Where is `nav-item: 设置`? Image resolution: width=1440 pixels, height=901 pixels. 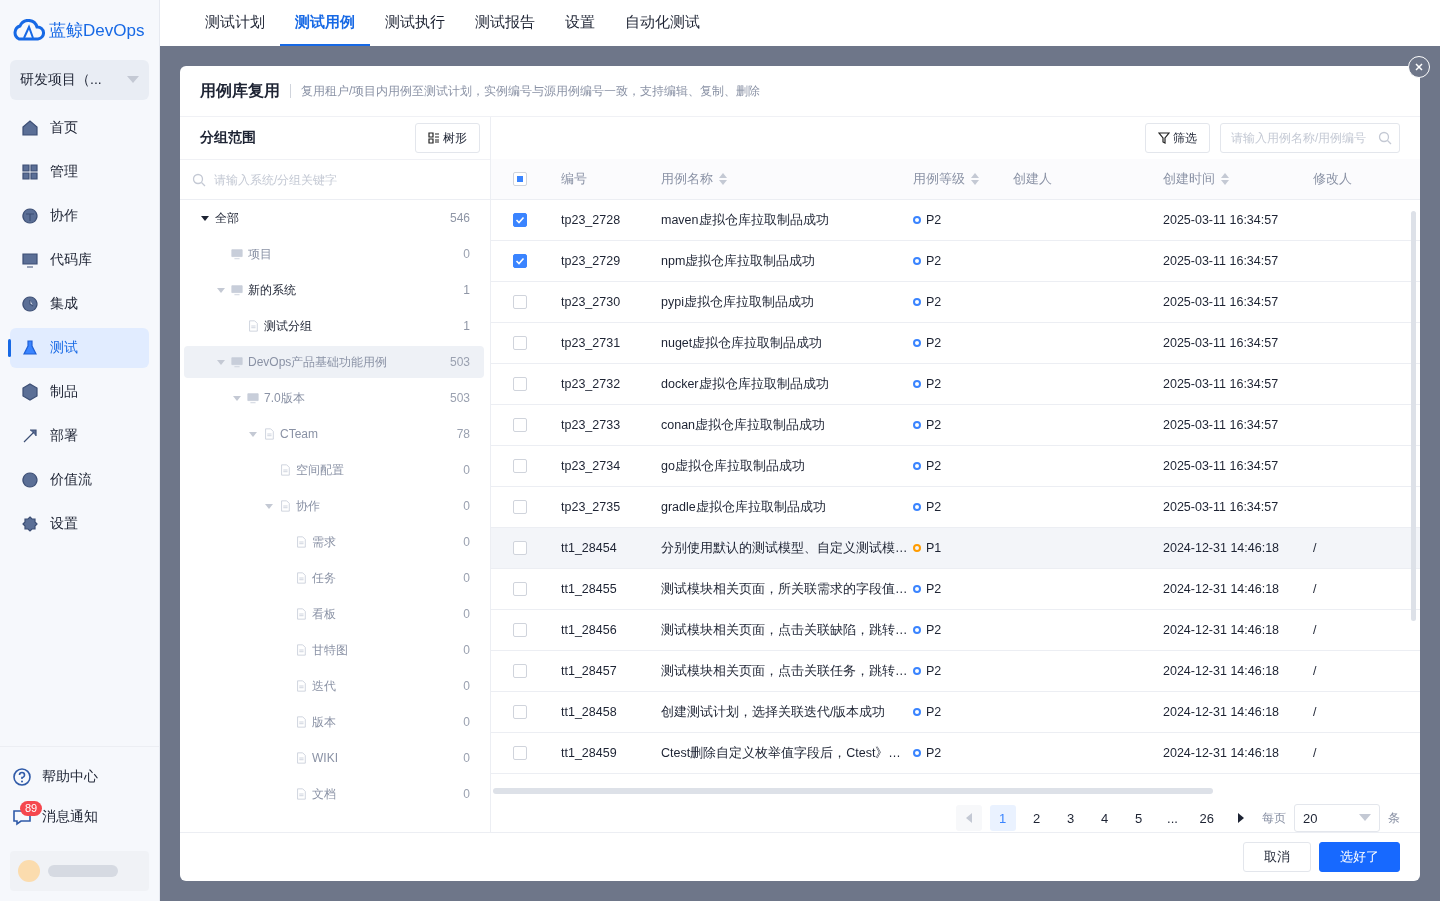
nav-item: 设置 is located at coordinates (79, 524).